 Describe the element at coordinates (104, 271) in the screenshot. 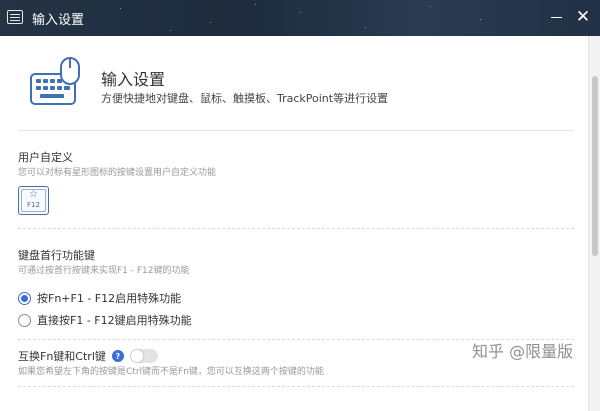

I see `fn-section-description: 可通过按首行按键来实现F1 - F12键的功能` at that location.